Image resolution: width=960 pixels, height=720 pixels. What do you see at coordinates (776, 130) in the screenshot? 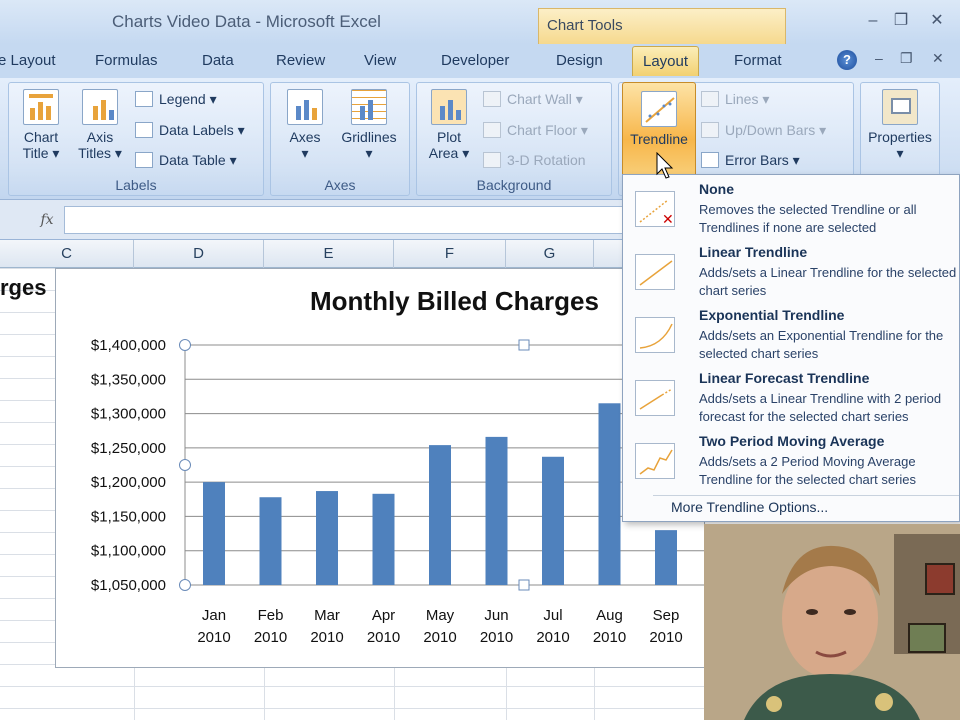
I see `updown-bars-label: Up/Down Bars ▾` at bounding box center [776, 130].